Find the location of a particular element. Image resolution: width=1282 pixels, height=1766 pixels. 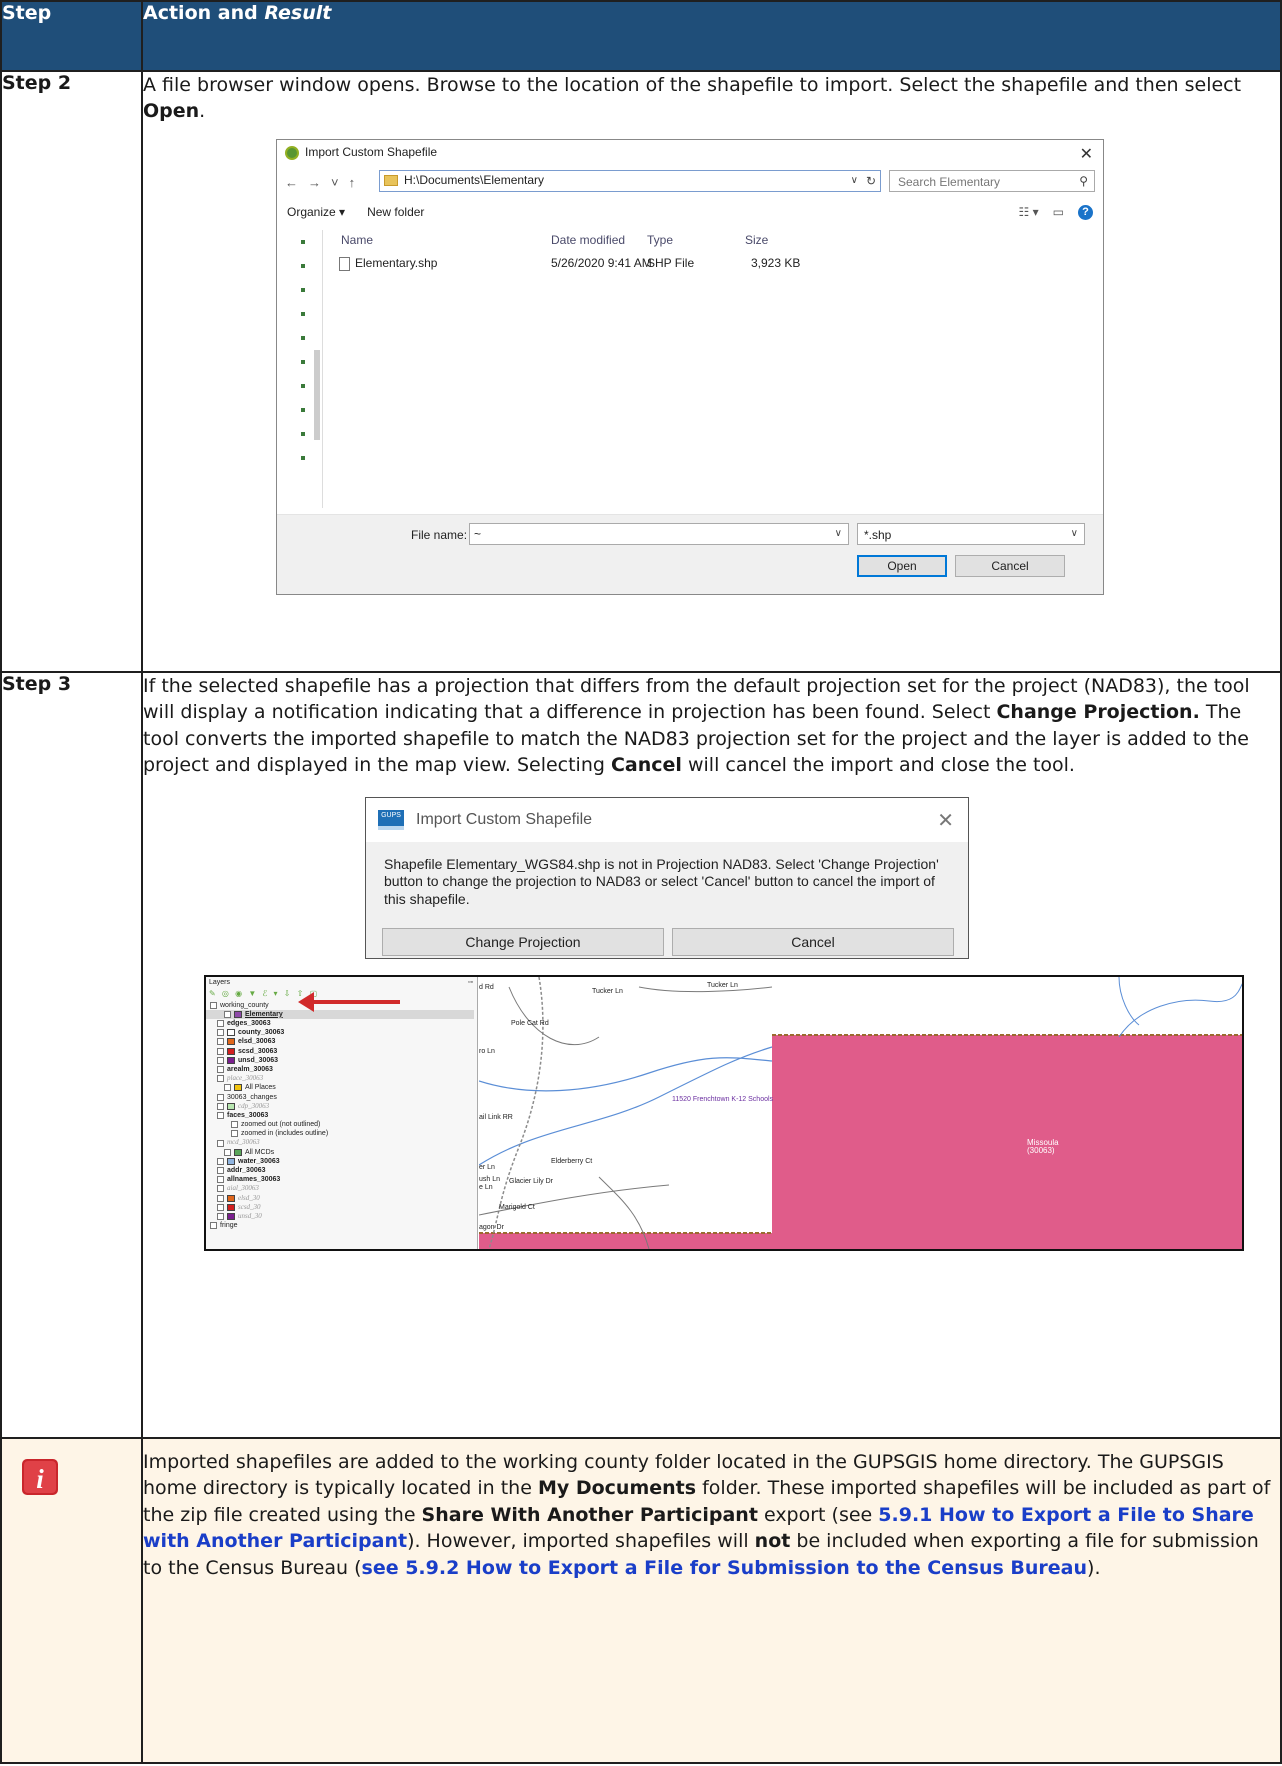

layer-item: arealm_30063 is located at coordinates (340, 1069).